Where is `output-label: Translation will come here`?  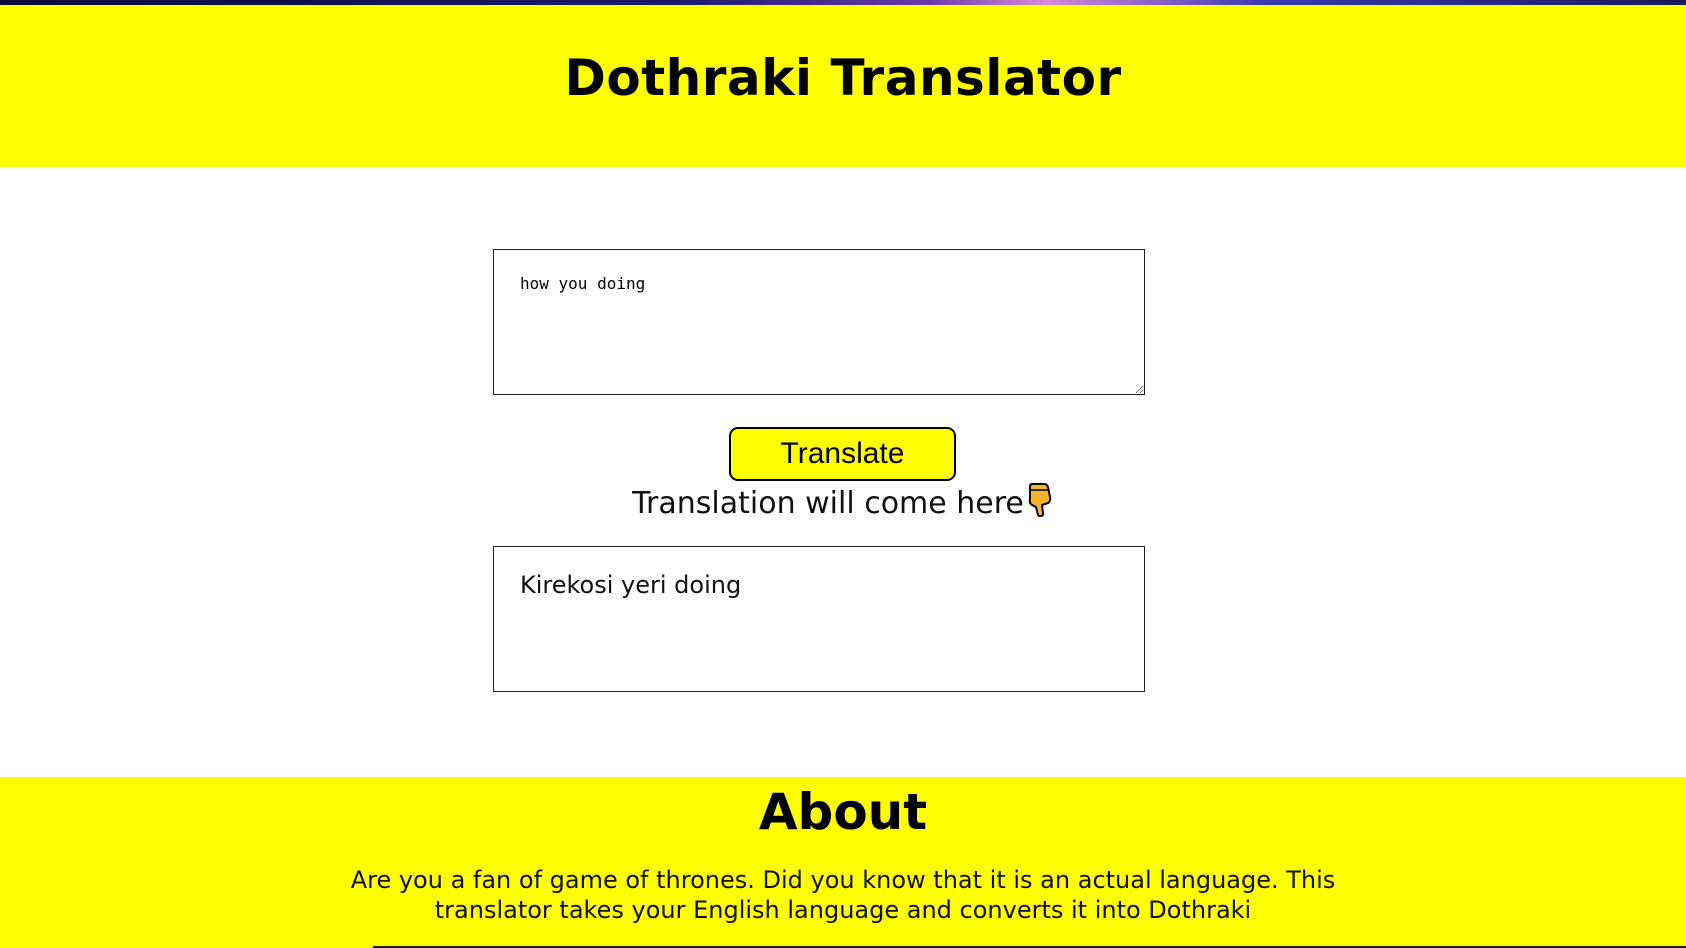 output-label: Translation will come here is located at coordinates (843, 503).